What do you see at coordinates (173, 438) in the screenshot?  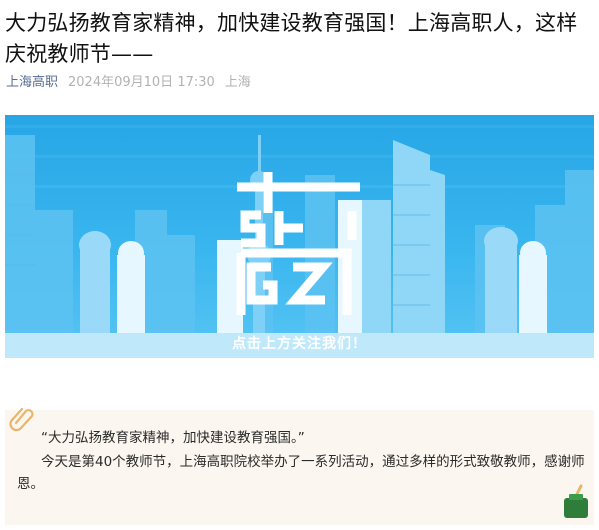 I see `intro-quote: “大力弘扬教育家精神，加快建设教育强国。”` at bounding box center [173, 438].